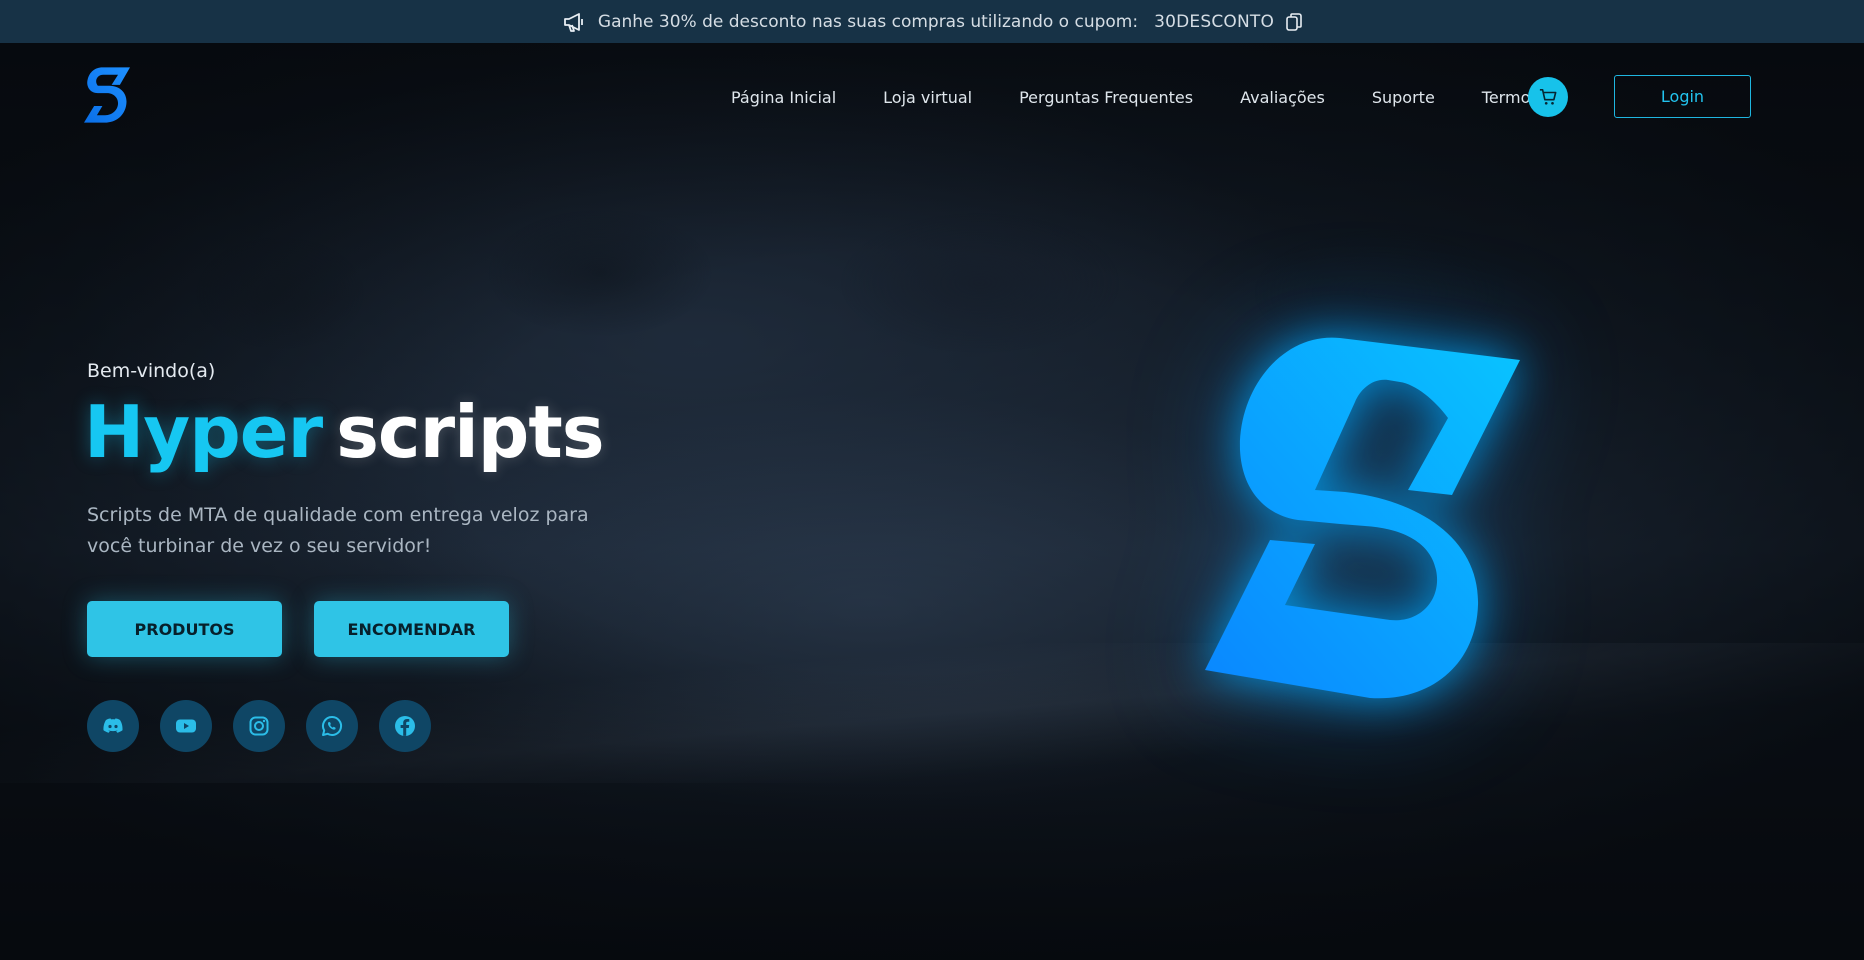 The width and height of the screenshot is (1864, 960). Describe the element at coordinates (186, 726) in the screenshot. I see `youtube-icon` at that location.